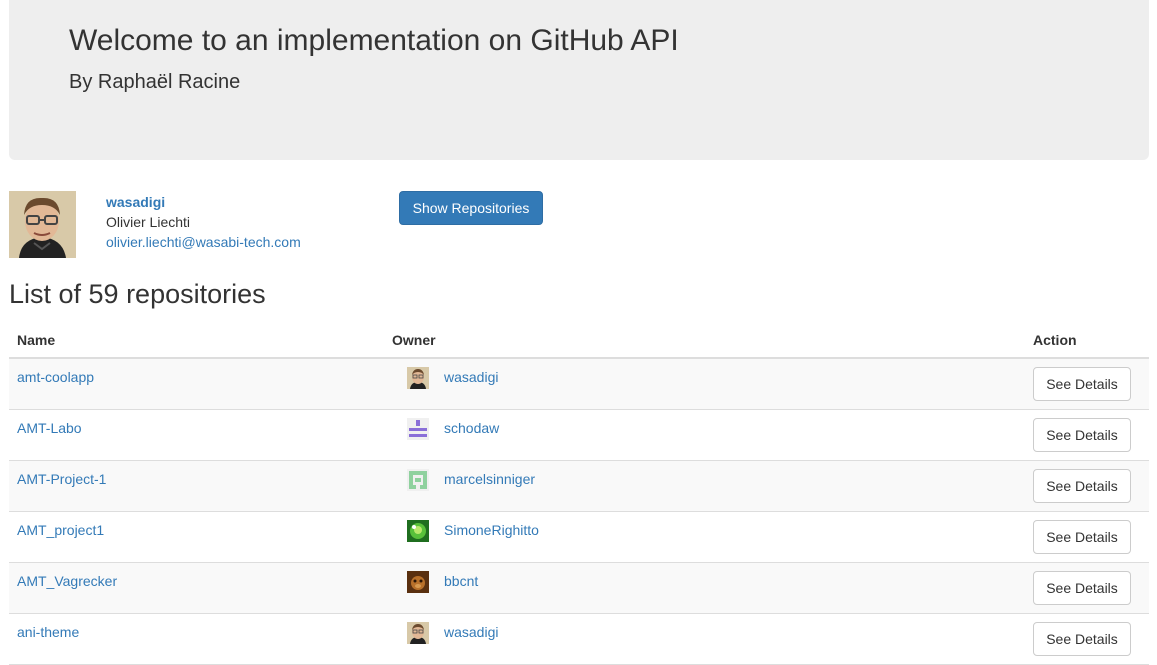  Describe the element at coordinates (42, 224) in the screenshot. I see `user-avatar-icon` at that location.